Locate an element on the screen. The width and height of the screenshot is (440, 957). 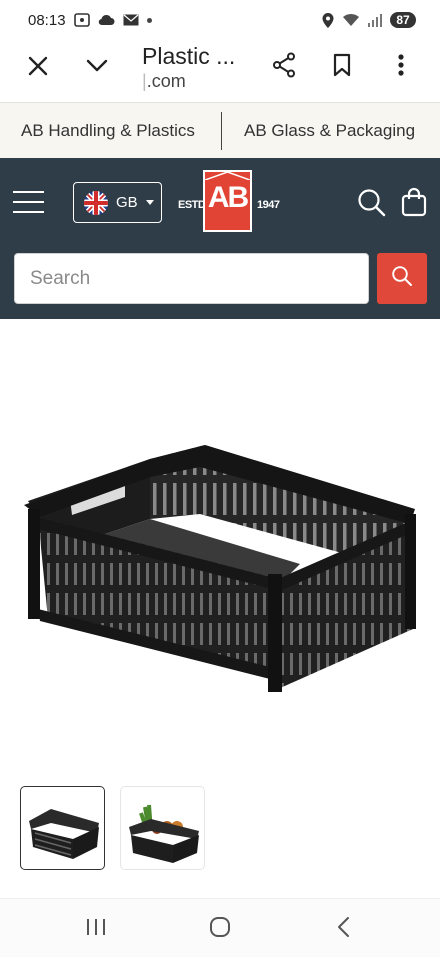
more-vert-icon is located at coordinates (401, 67).